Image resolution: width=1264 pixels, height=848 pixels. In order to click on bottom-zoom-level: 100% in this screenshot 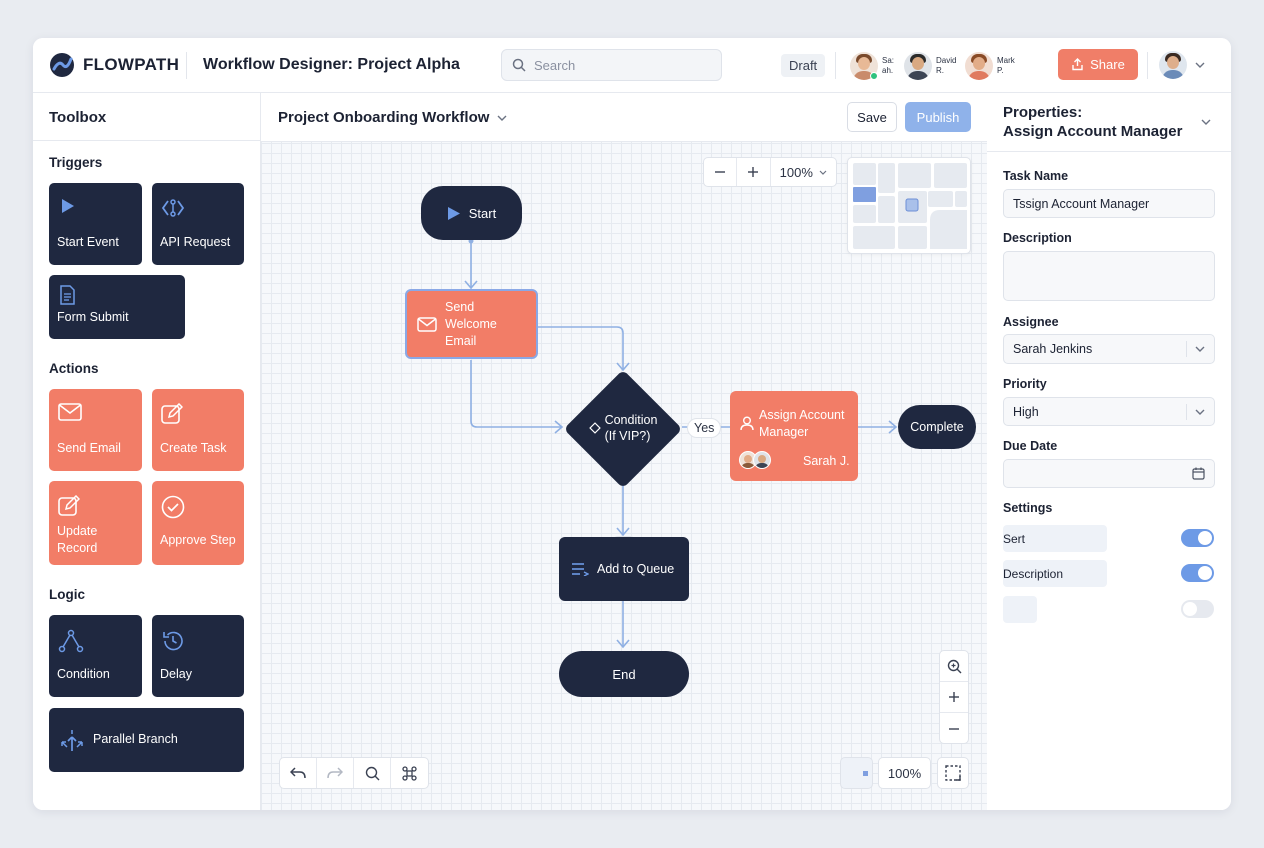, I will do `click(904, 773)`.